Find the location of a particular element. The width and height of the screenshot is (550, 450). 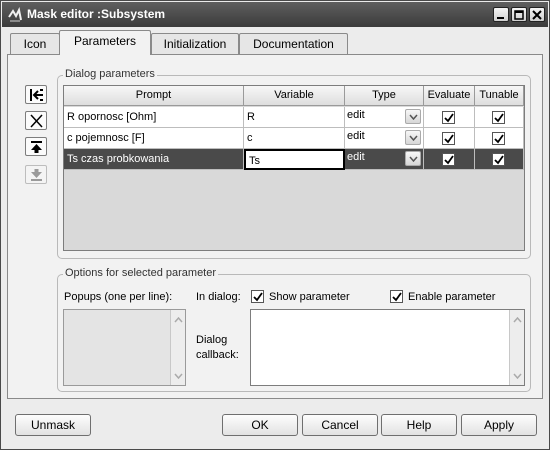

apply-button: Apply is located at coordinates (499, 425).